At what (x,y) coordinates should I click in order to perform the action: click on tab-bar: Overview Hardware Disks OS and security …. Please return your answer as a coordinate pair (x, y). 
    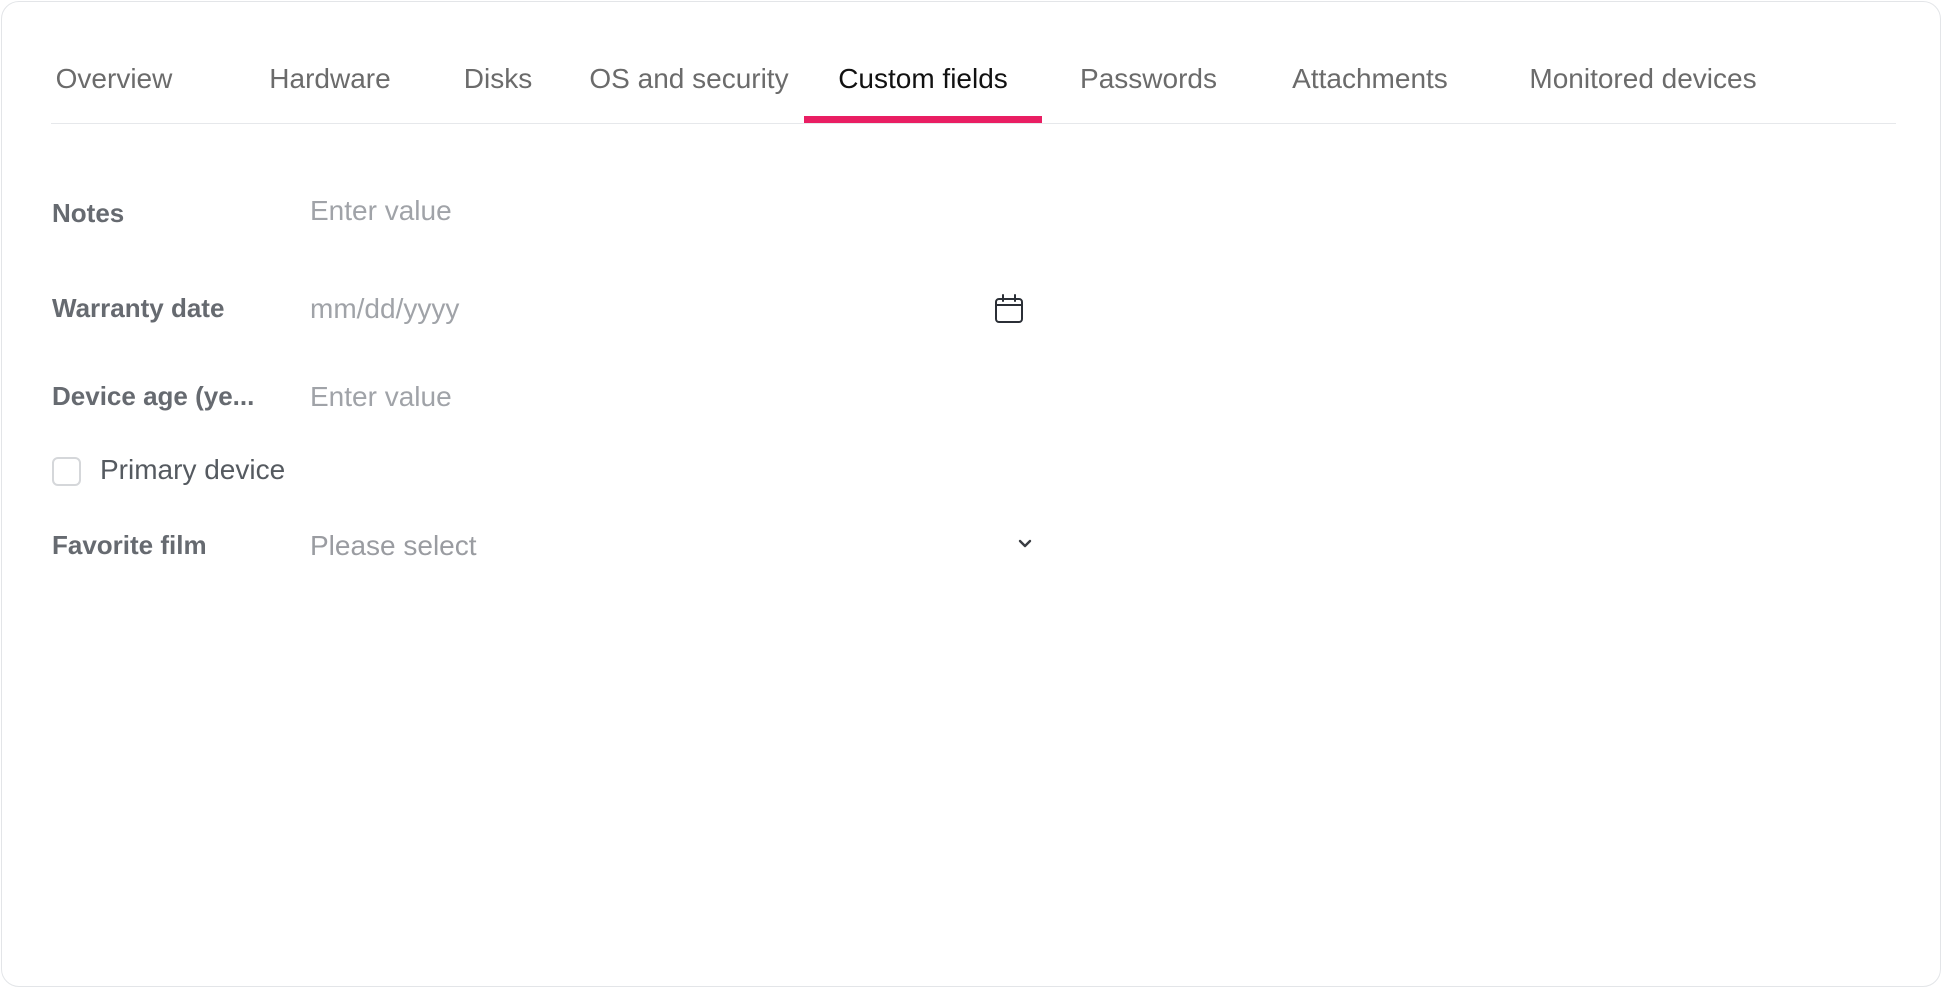
    Looking at the image, I should click on (973, 63).